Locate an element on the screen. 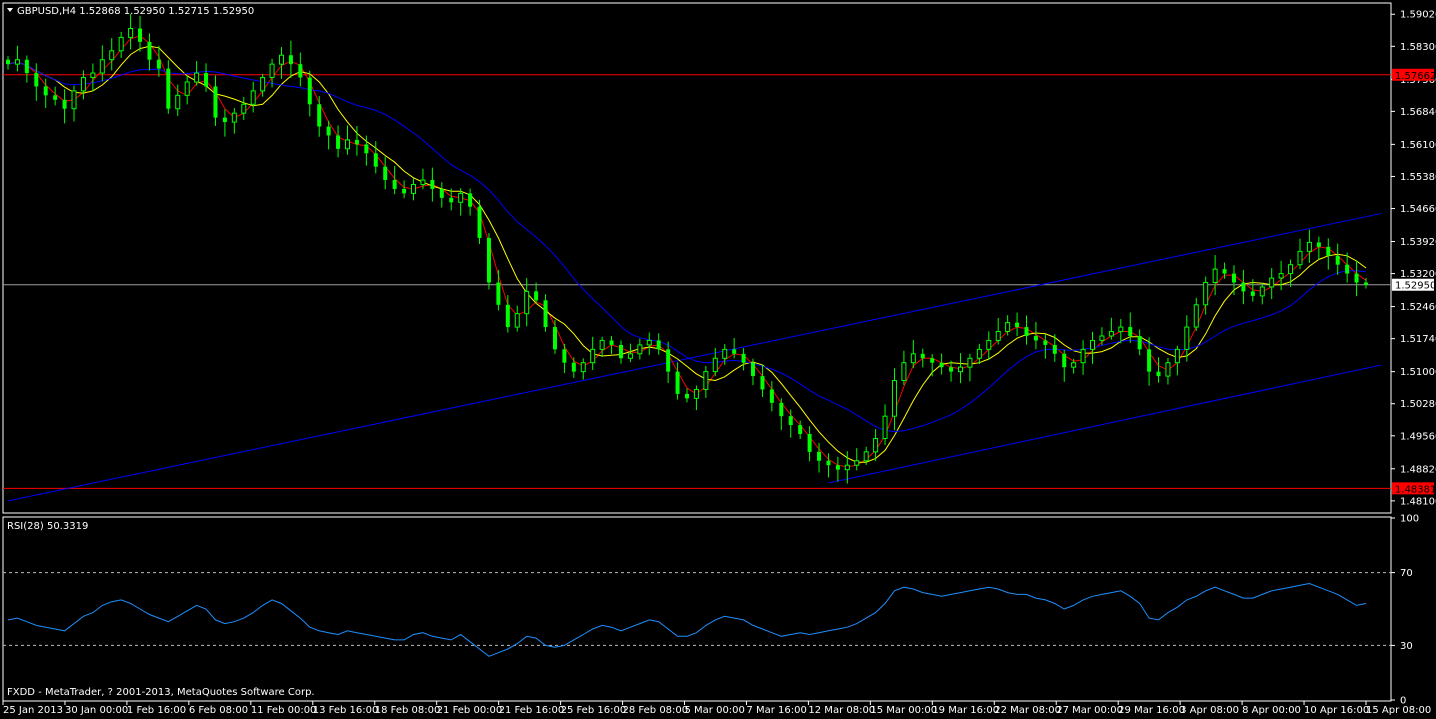 This screenshot has width=1436, height=719. rsi-tick-label: 100 is located at coordinates (1409, 519).